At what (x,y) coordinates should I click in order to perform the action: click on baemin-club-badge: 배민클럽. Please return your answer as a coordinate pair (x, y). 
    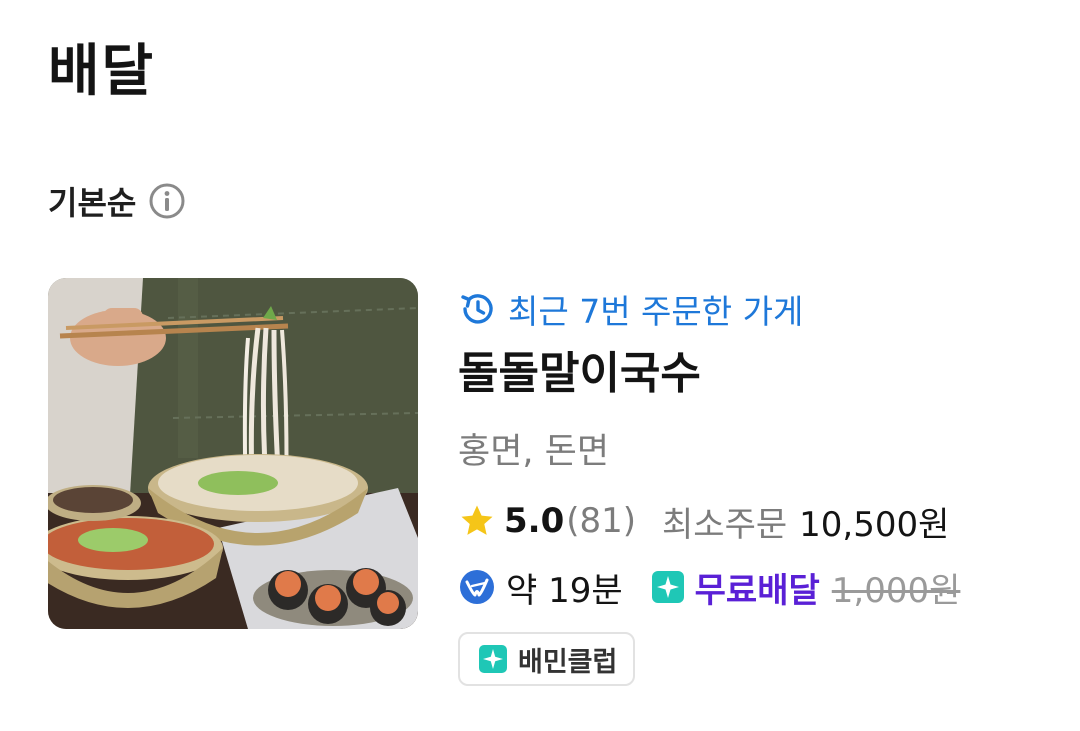
    Looking at the image, I should click on (547, 659).